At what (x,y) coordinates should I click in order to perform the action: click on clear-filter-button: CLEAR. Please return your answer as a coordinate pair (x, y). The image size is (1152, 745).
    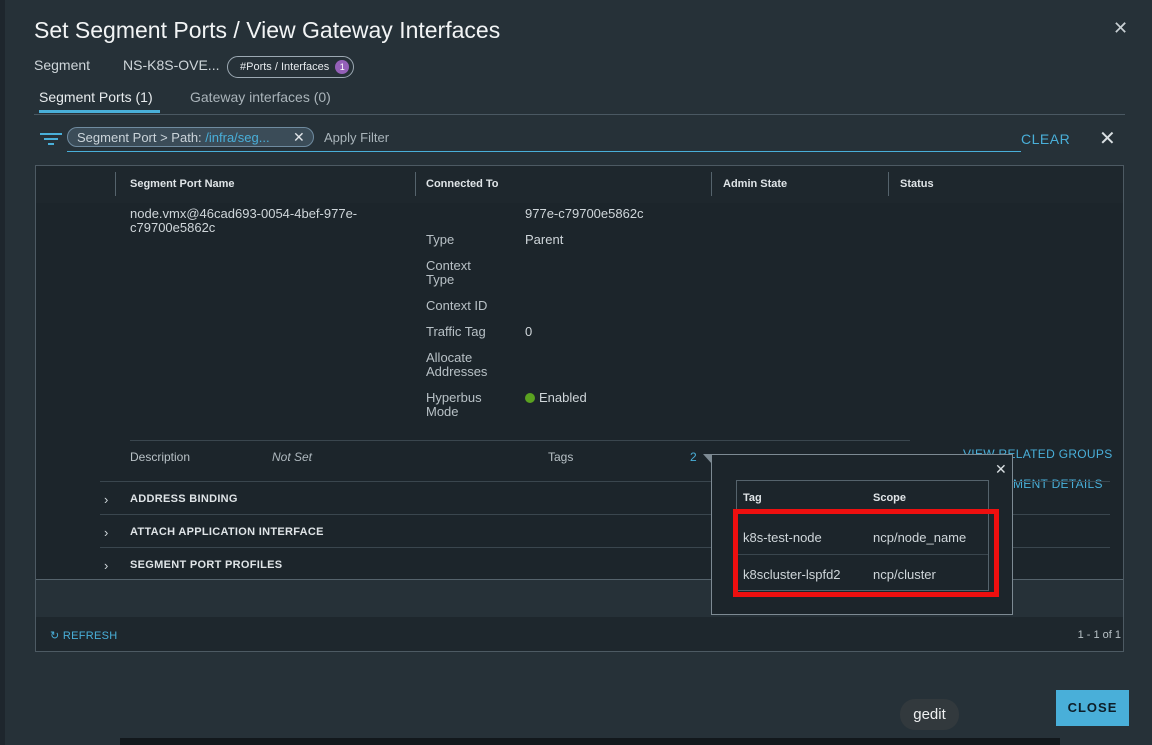
    Looking at the image, I should click on (1045, 139).